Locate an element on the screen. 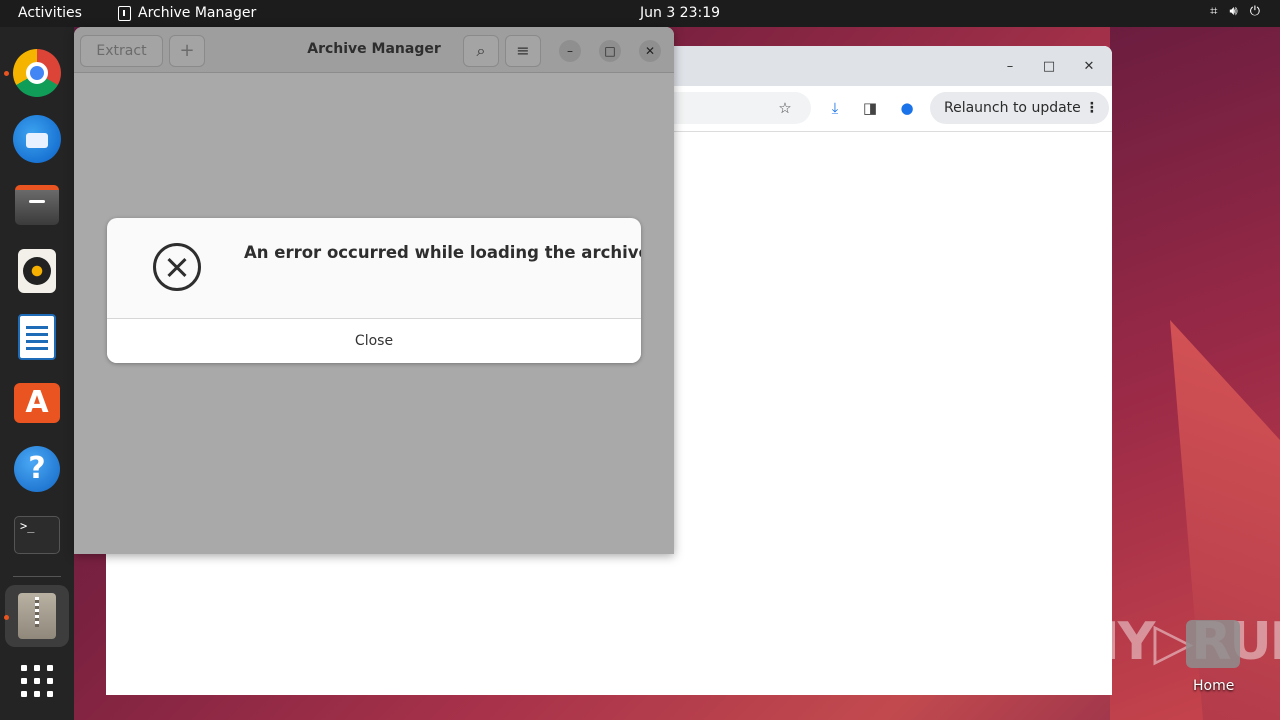  search-icon: ⌕ is located at coordinates (481, 51).